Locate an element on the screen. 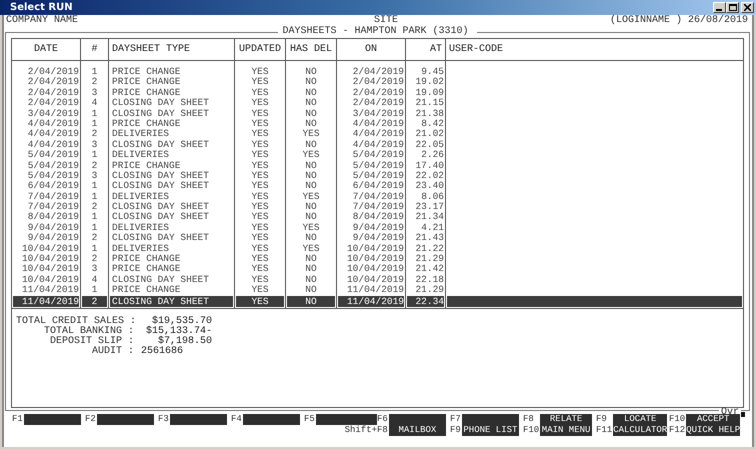 The height and width of the screenshot is (449, 756). table-cell-text: 3 is located at coordinates (94, 93).